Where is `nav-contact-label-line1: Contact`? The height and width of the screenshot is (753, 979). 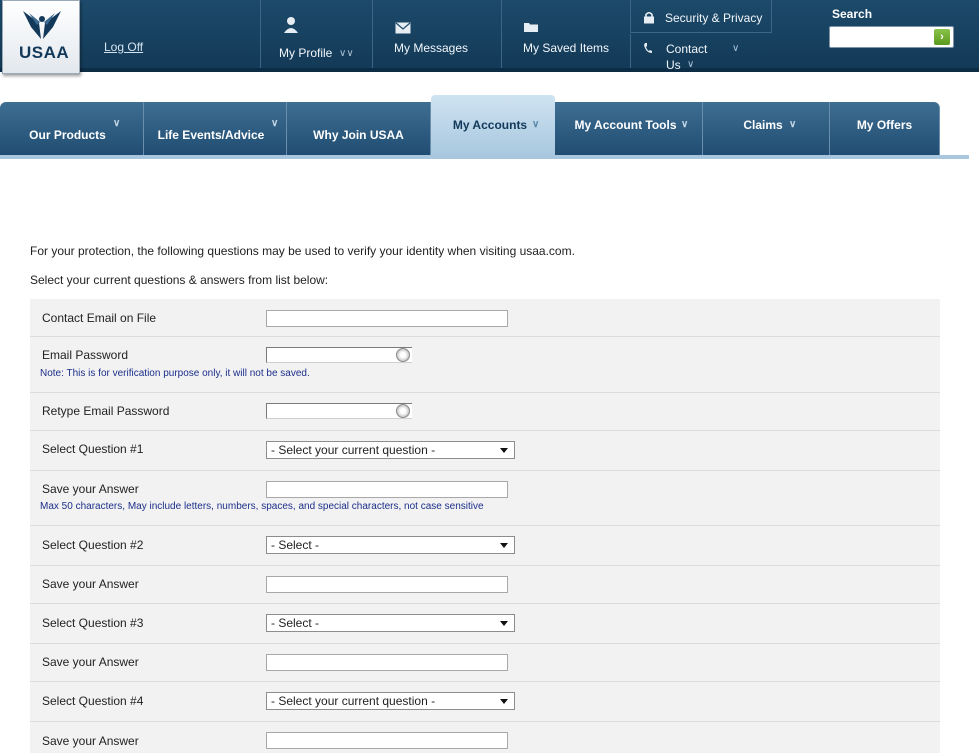
nav-contact-label-line1: Contact is located at coordinates (687, 49).